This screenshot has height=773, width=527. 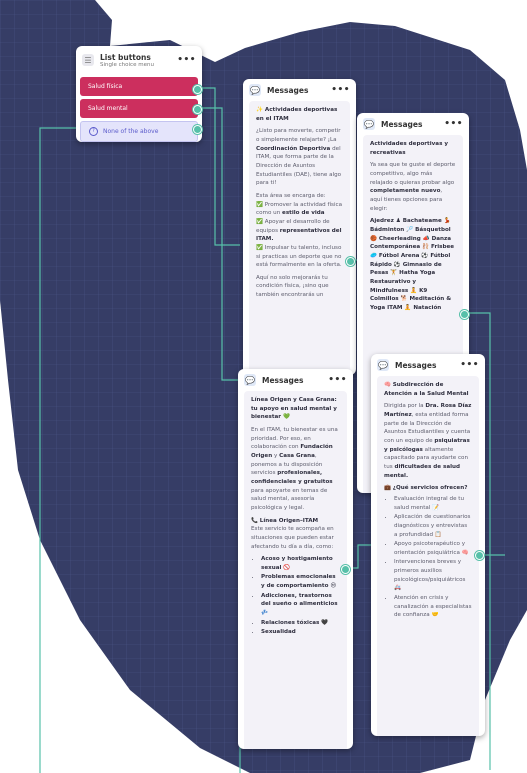 What do you see at coordinates (409, 148) in the screenshot?
I see `message-heading: Actividades deportivas y recreativas` at bounding box center [409, 148].